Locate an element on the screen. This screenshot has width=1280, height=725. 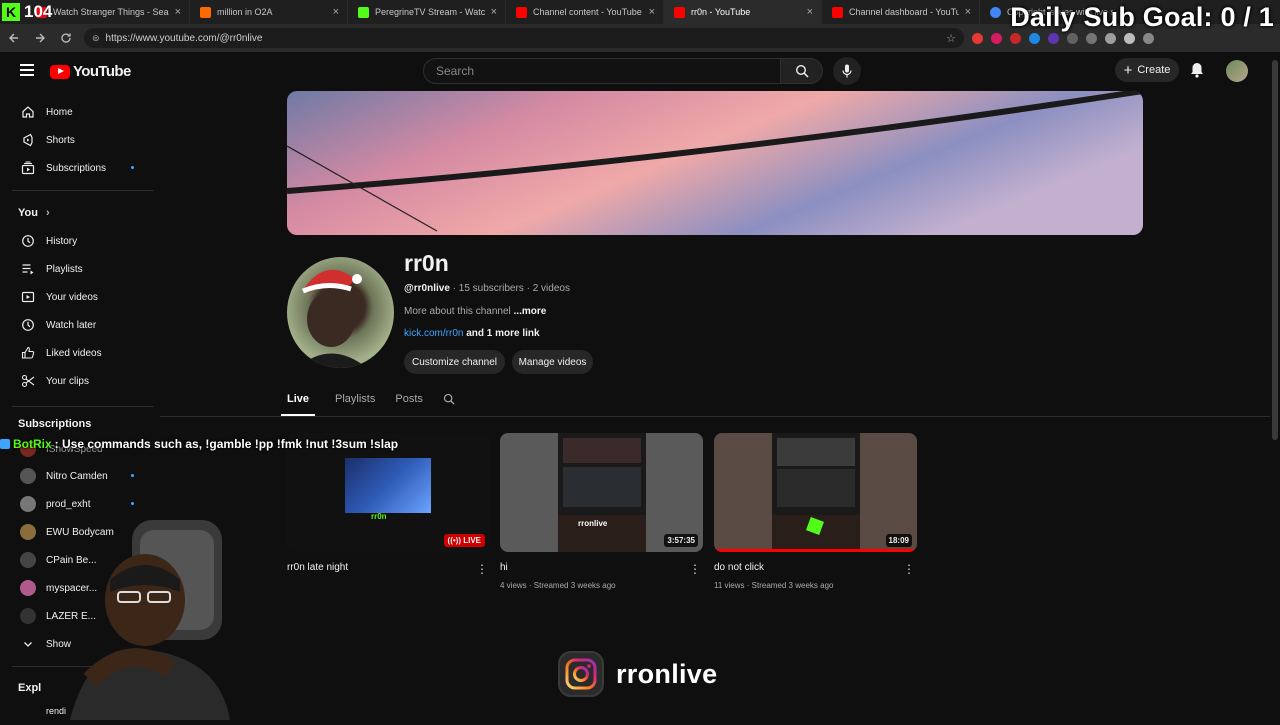
sidebar-item-label: Subscriptions is located at coordinates (76, 168).